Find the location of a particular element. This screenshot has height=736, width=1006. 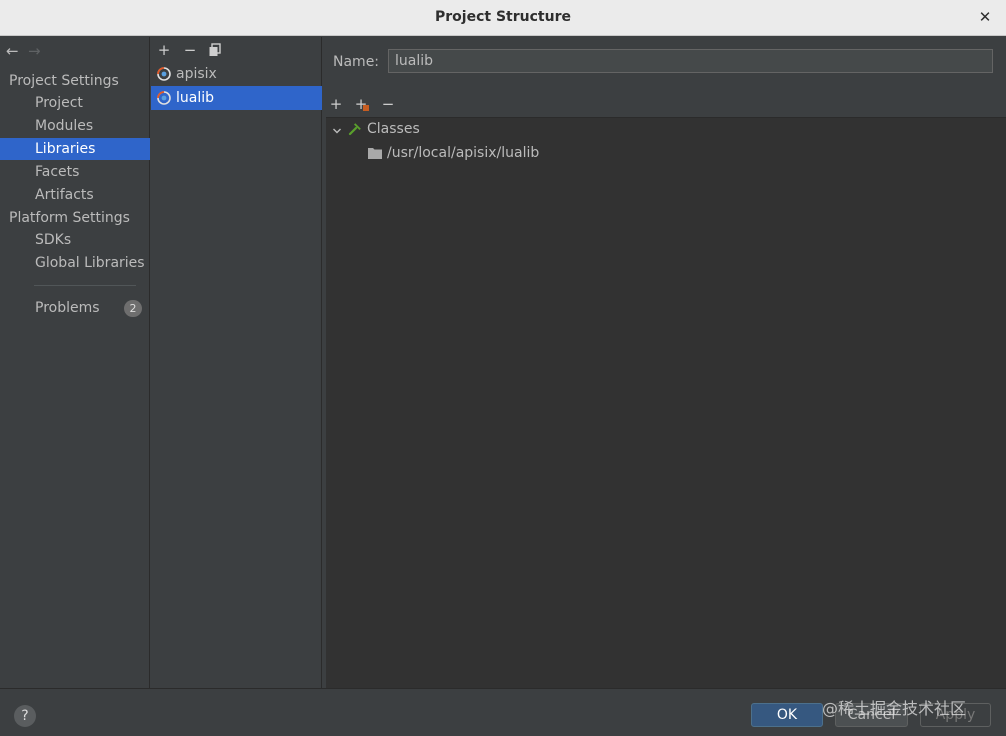

sidebar-item-modules: Modules is located at coordinates (75, 126).